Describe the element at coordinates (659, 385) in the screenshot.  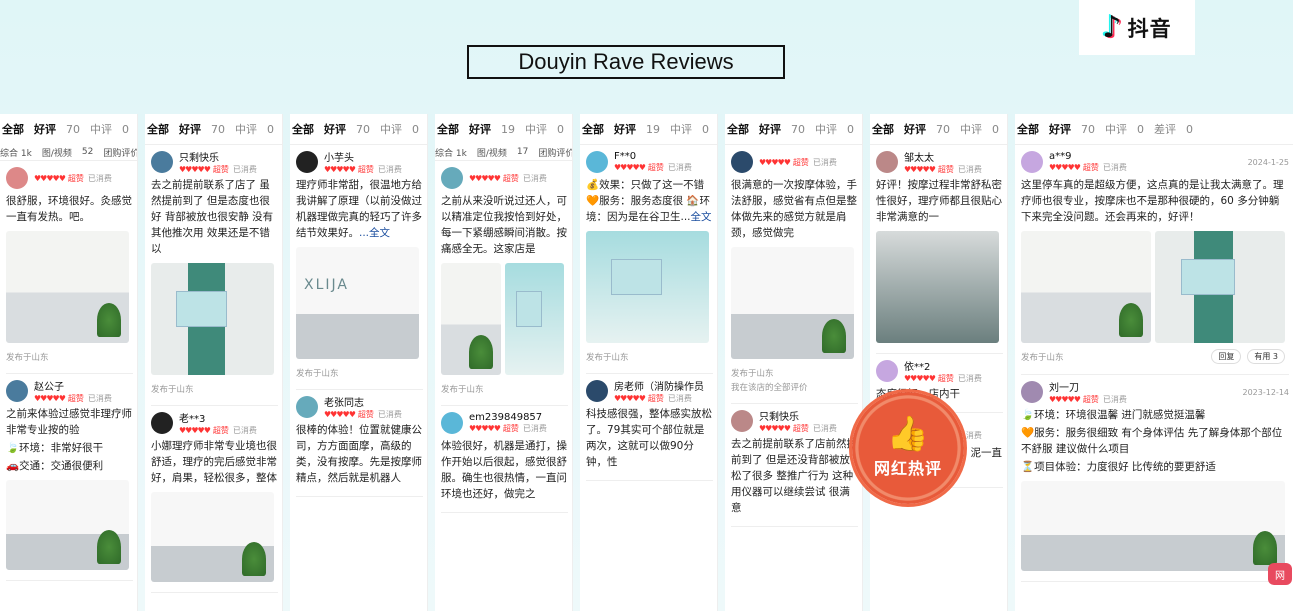
I see `user-name: 房老师（消防操作员` at that location.